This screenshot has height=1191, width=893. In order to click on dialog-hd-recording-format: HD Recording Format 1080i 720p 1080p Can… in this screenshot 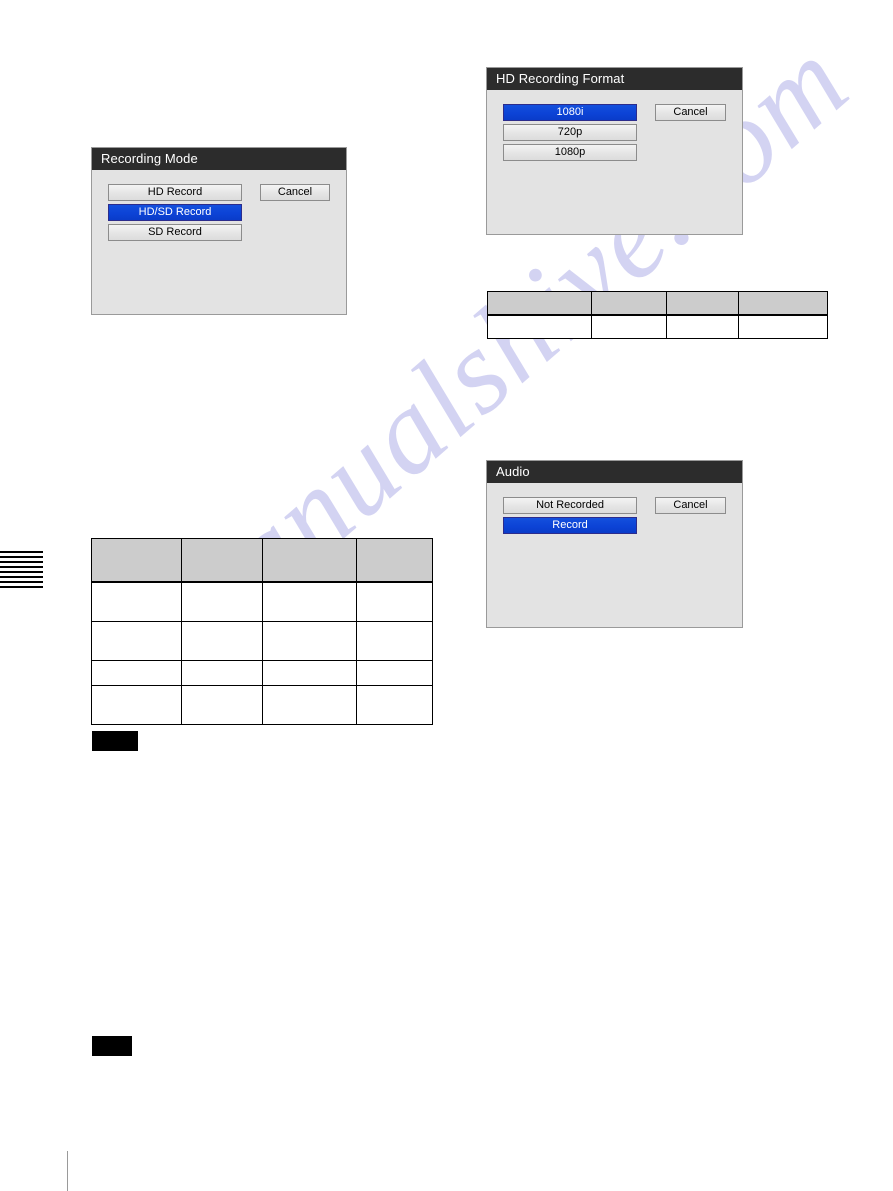, I will do `click(614, 151)`.